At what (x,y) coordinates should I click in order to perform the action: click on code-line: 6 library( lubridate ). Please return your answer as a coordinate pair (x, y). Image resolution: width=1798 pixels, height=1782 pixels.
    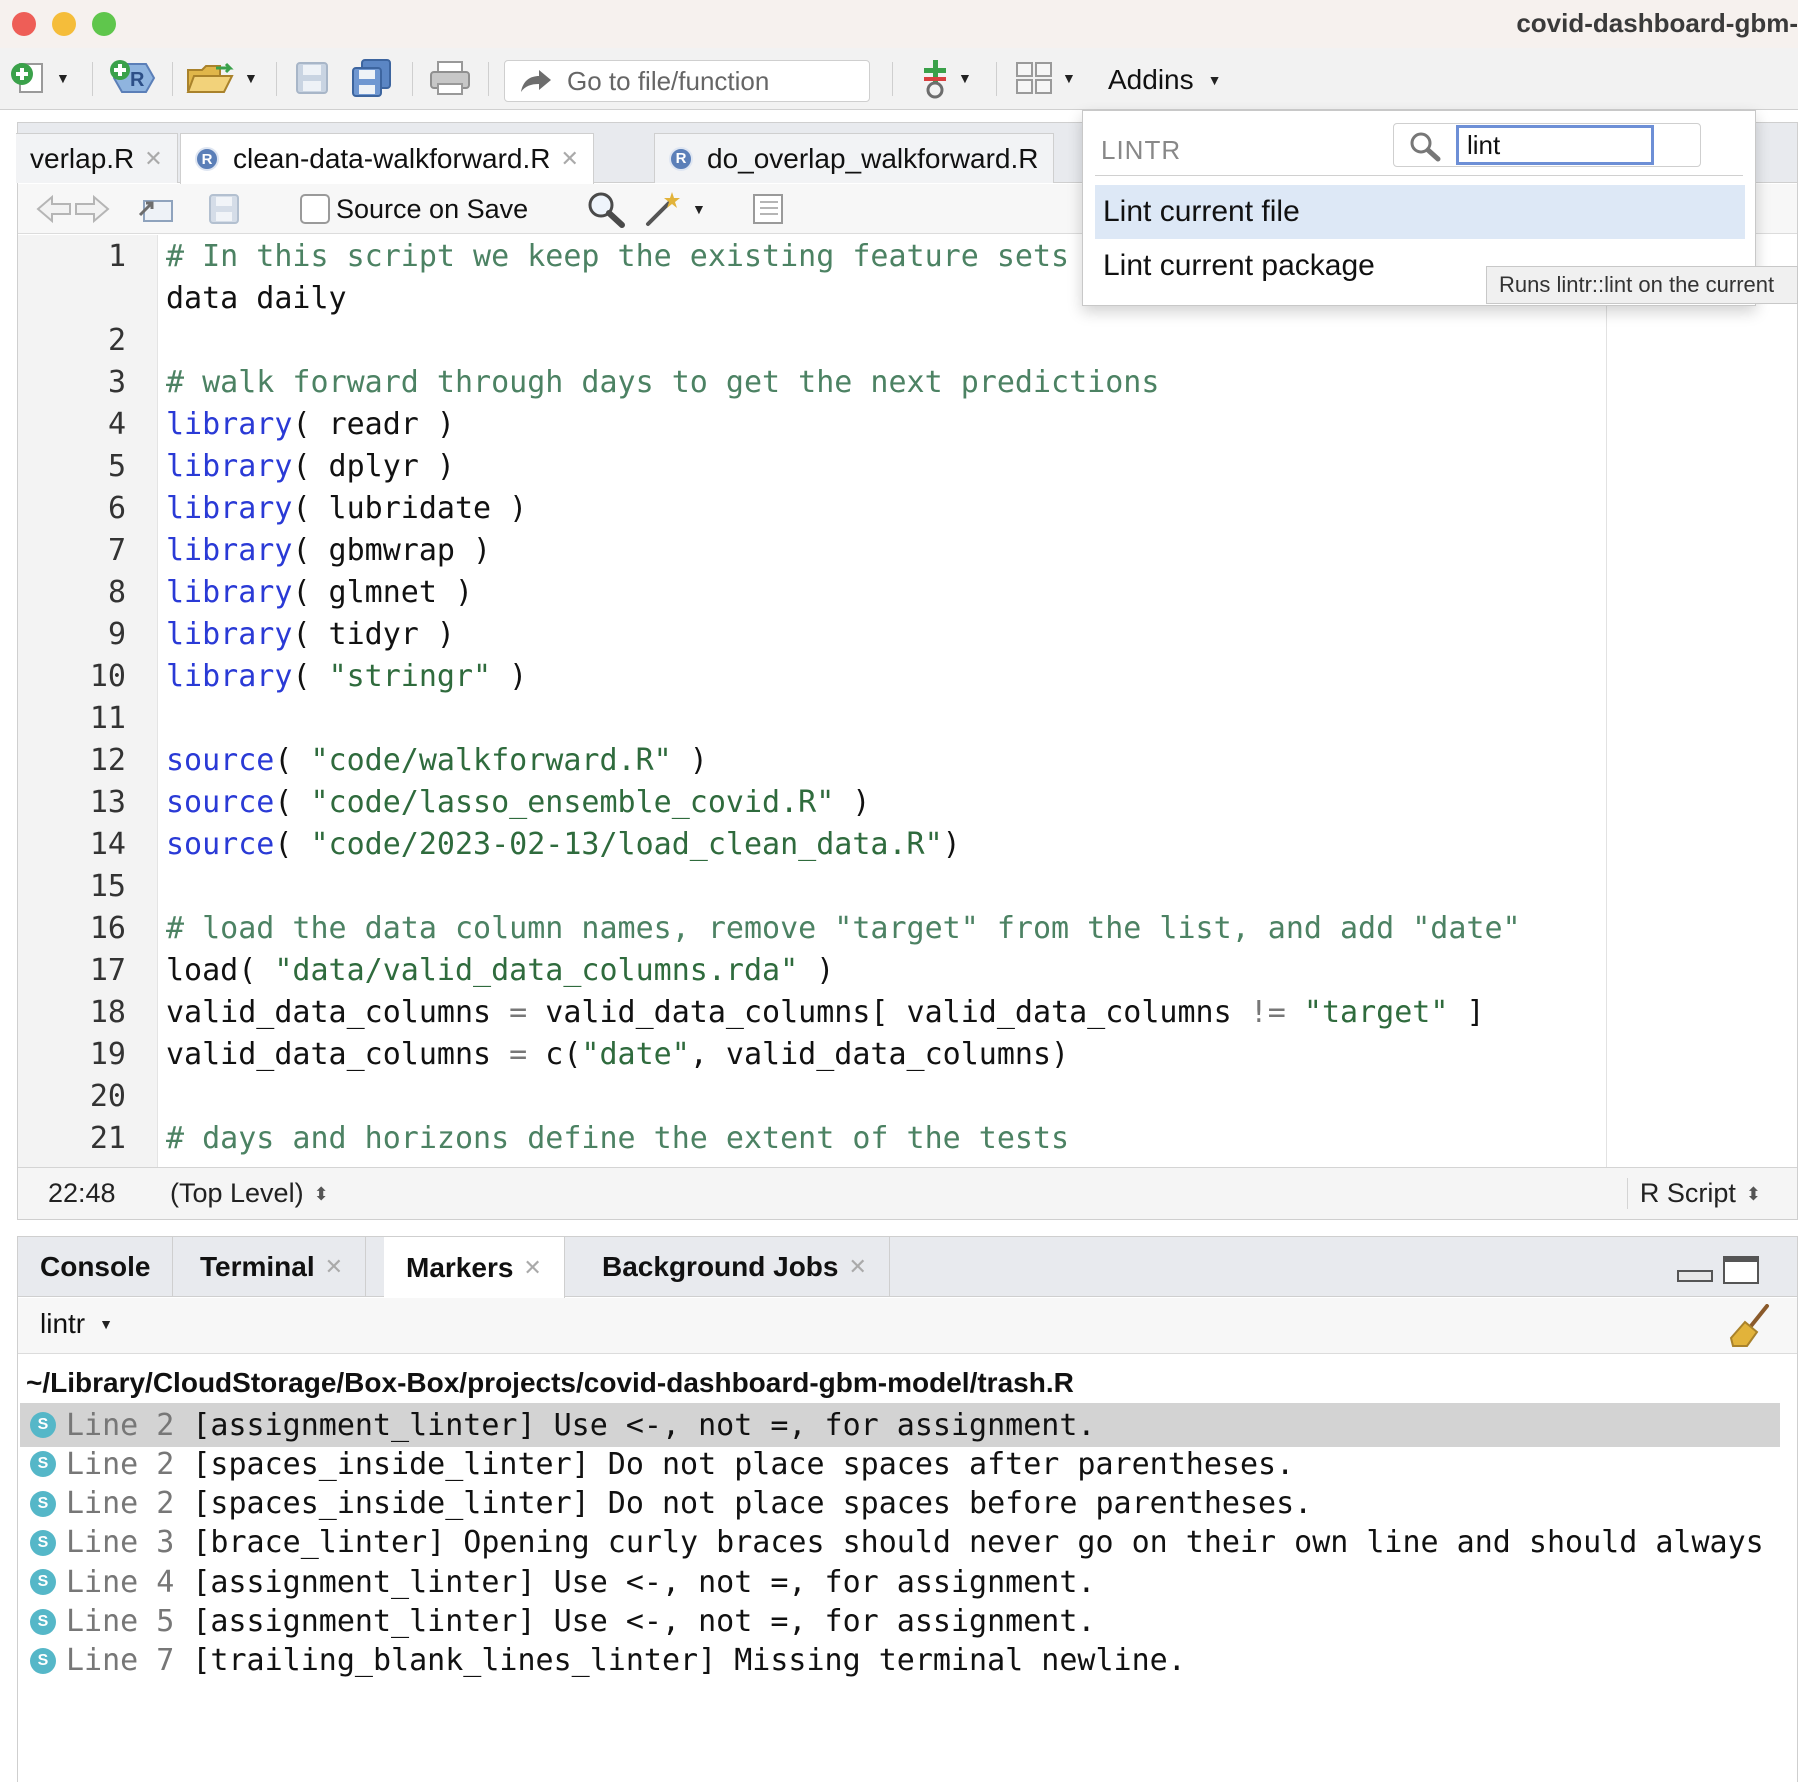
    Looking at the image, I should click on (907, 509).